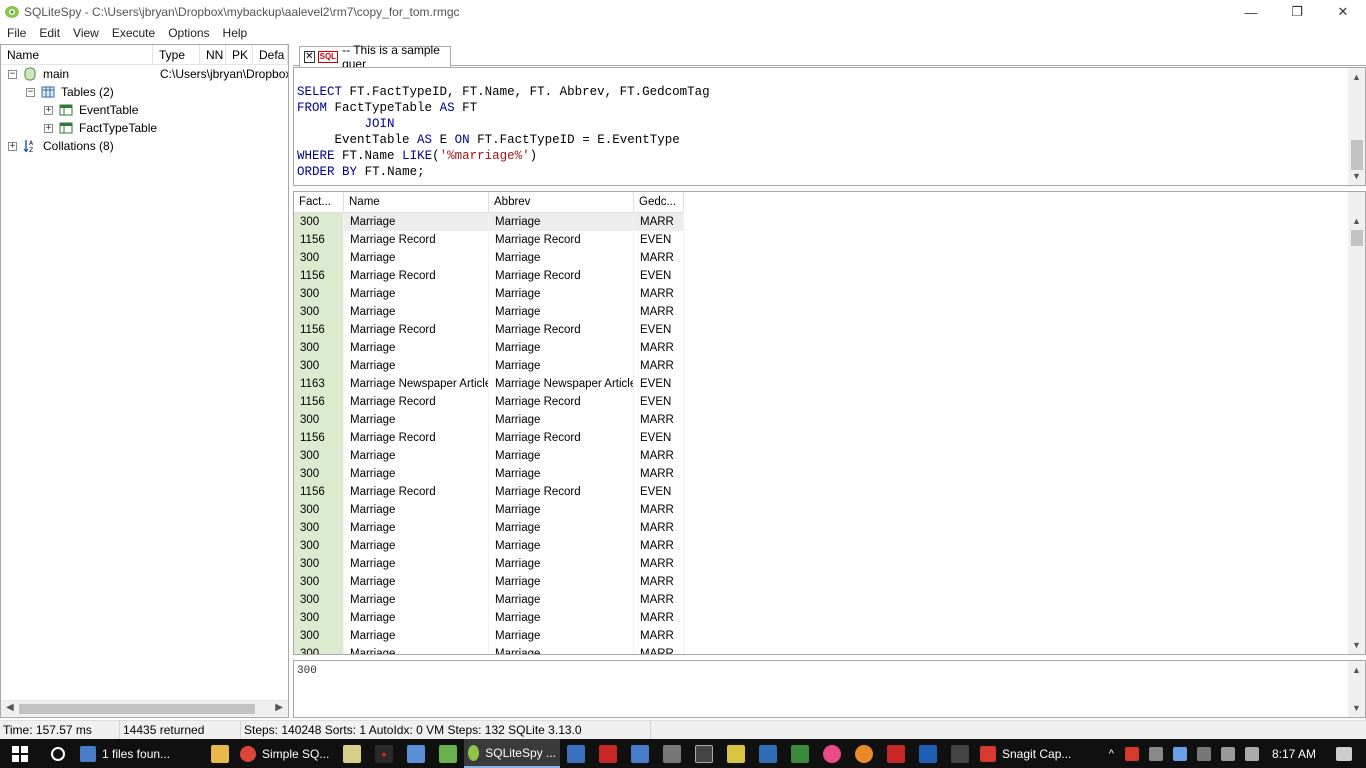 Image resolution: width=1366 pixels, height=768 pixels. Describe the element at coordinates (1227, 753) in the screenshot. I see `wifi-icon` at that location.